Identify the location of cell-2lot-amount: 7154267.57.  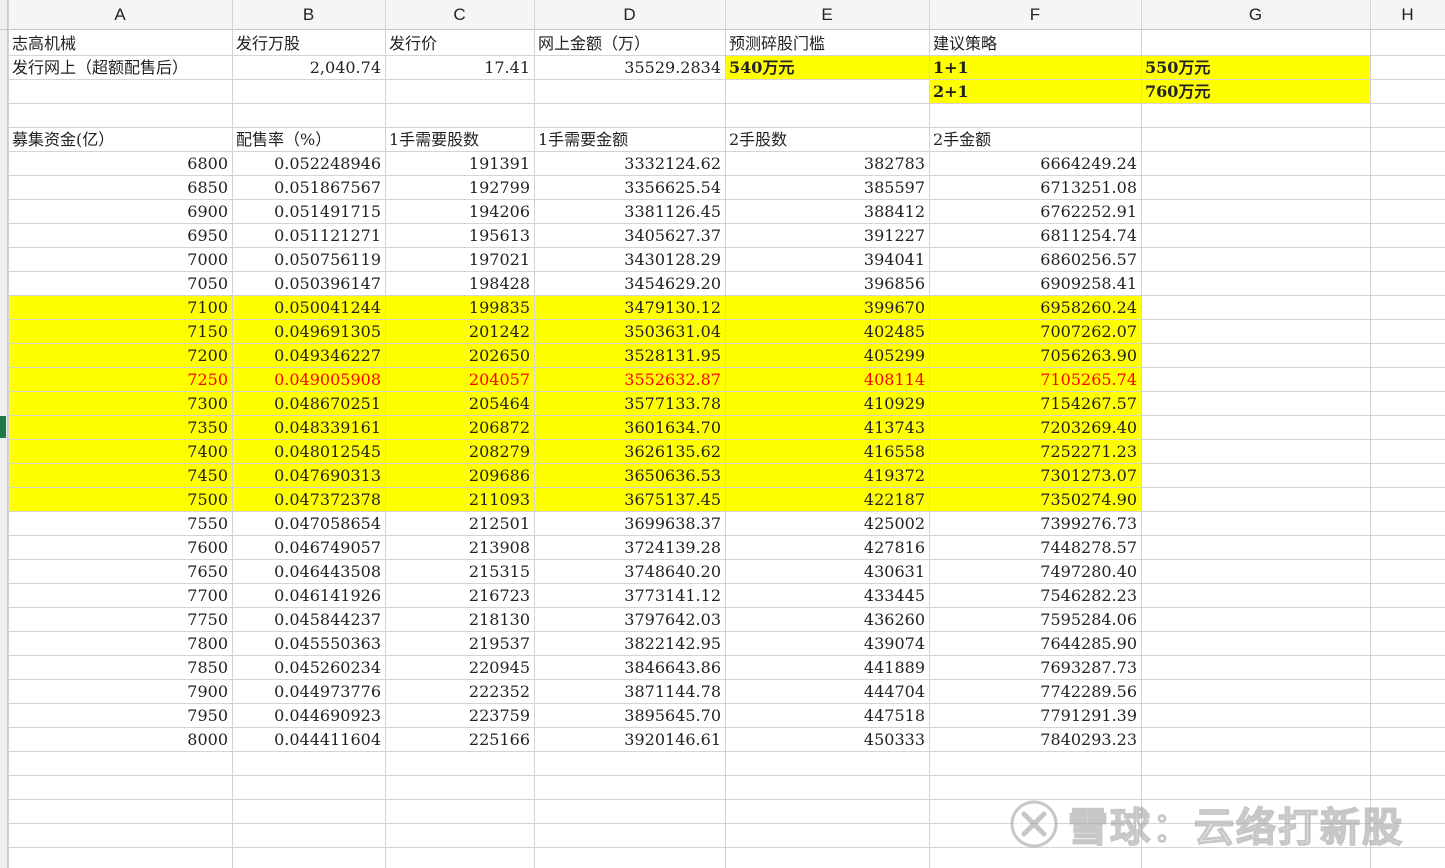
(1035, 404).